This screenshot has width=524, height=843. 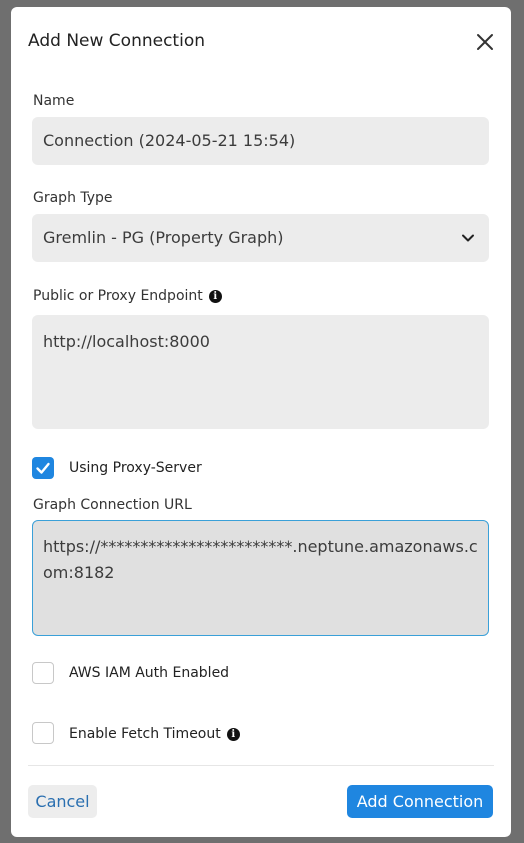 I want to click on fetch-timeout-label: Enable Fetch Timeout, so click(x=145, y=734).